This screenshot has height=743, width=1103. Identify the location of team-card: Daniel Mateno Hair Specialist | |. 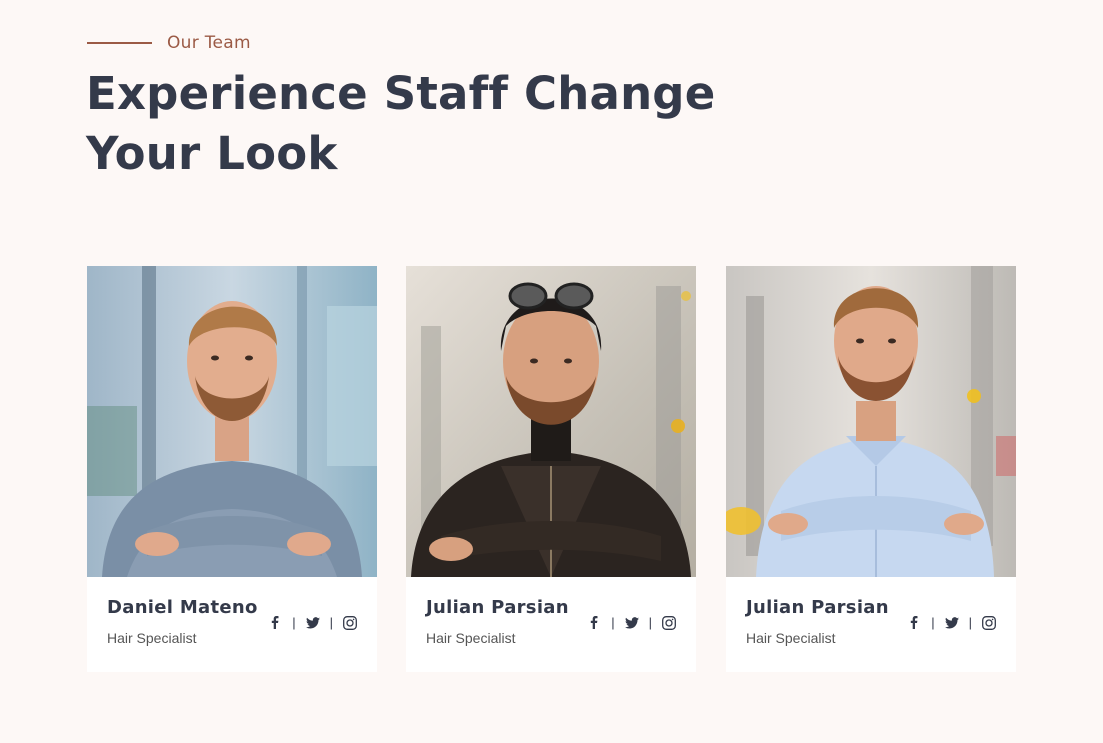
(232, 469).